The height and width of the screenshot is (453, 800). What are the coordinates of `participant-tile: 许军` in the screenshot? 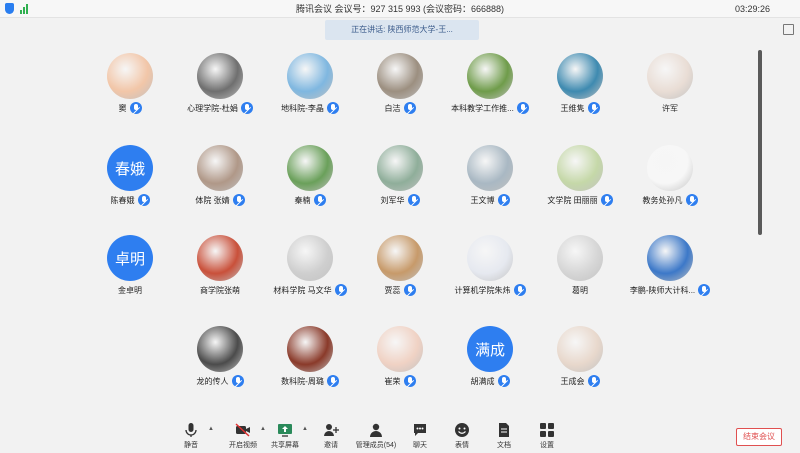 It's located at (670, 86).